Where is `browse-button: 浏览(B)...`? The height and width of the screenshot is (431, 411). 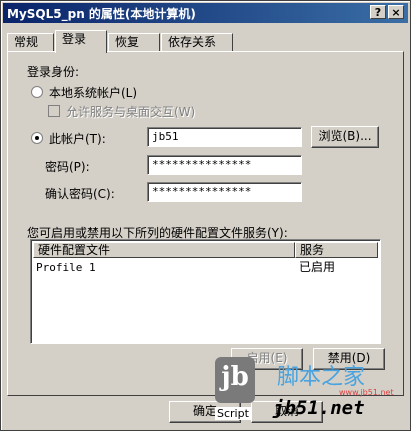 browse-button: 浏览(B)... is located at coordinates (345, 137).